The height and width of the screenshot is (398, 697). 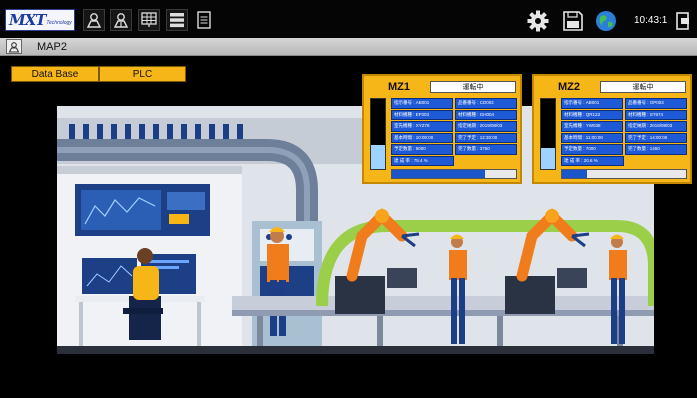 I want to click on info-row: 指示番号 : AB001 品番番号 : CD002, so click(x=454, y=103).